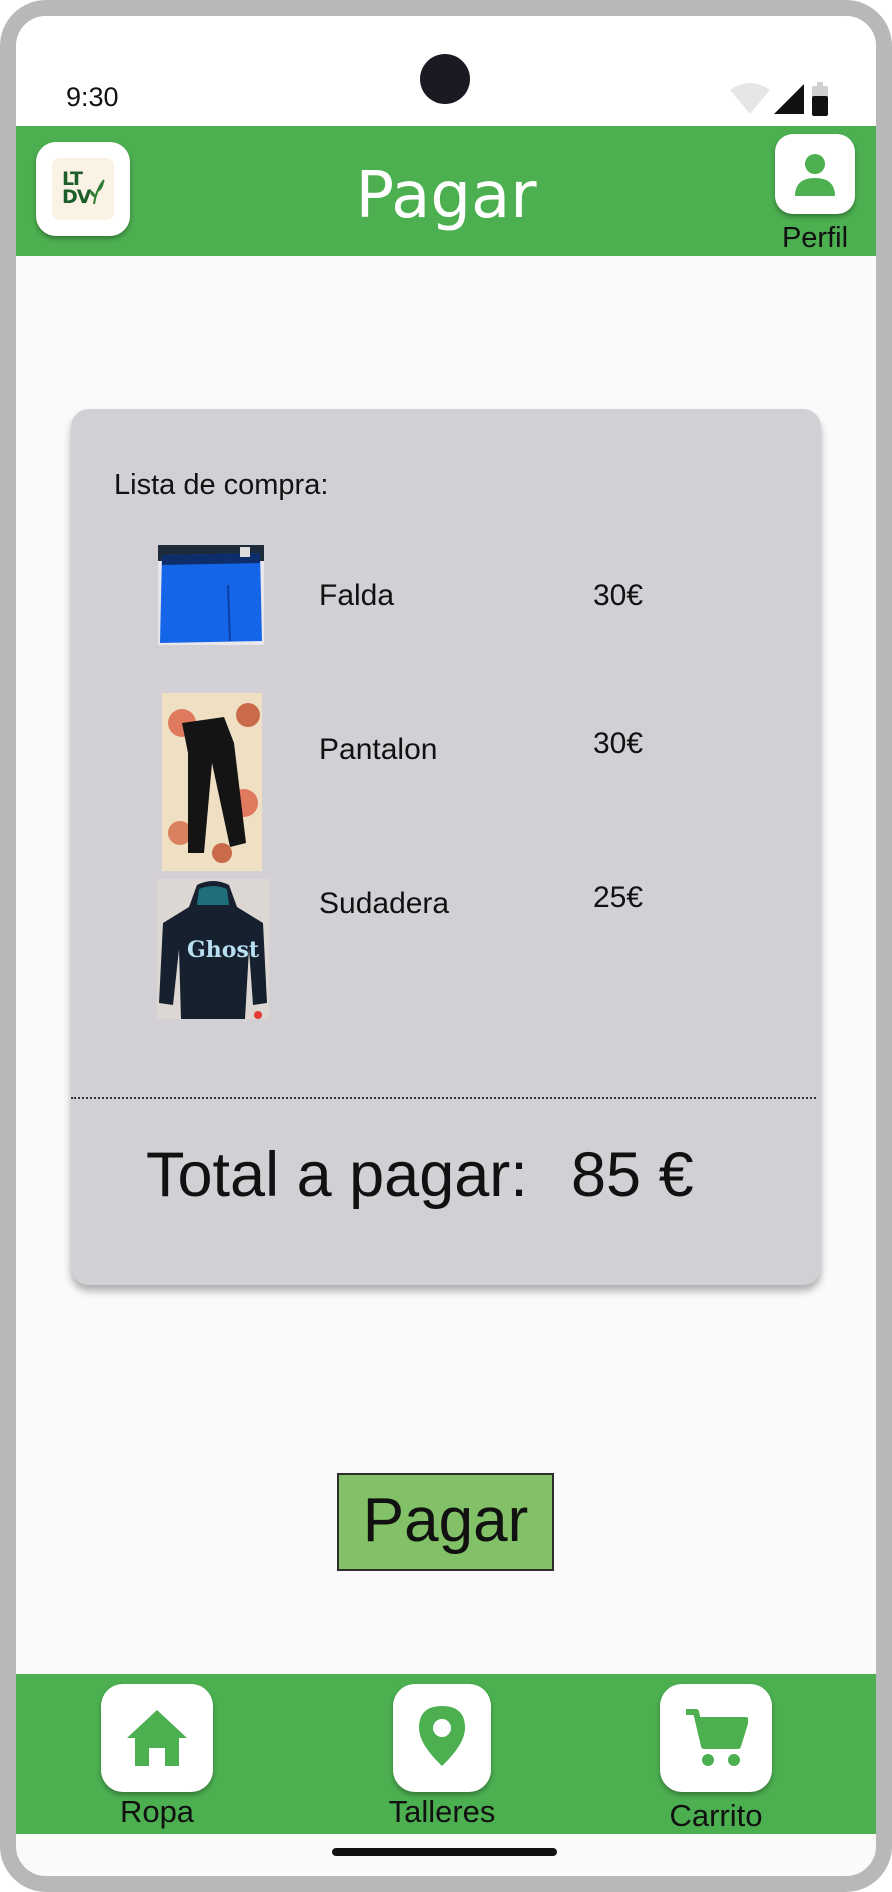 This screenshot has height=1892, width=892. I want to click on item-thumbnail-hoodie: Ghost, so click(213, 949).